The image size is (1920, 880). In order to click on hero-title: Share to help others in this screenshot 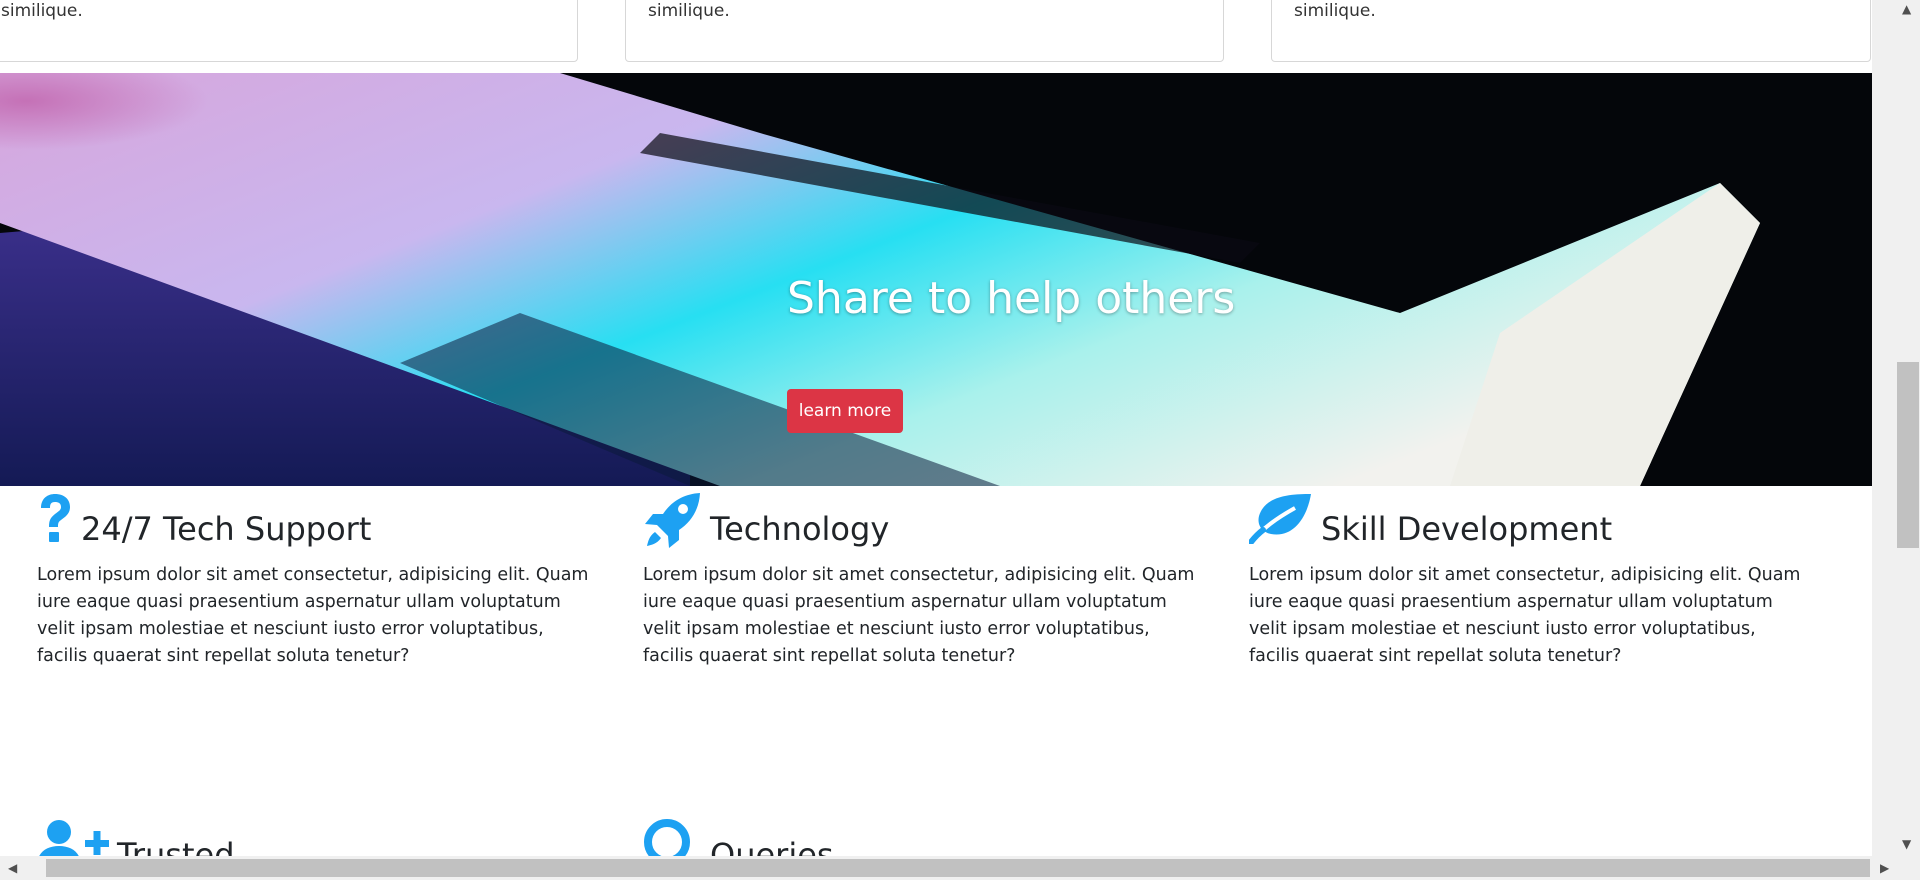, I will do `click(1011, 298)`.